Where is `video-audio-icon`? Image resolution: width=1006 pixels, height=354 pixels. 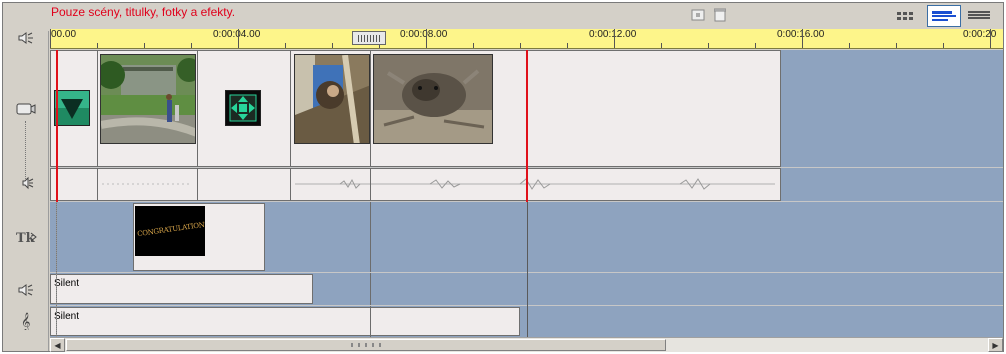 video-audio-icon is located at coordinates (26, 183).